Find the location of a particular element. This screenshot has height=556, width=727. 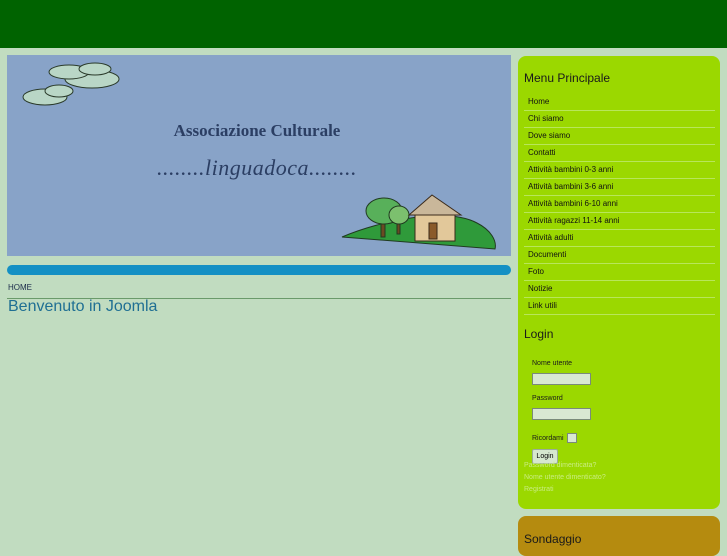

menu-item-home: Home is located at coordinates (619, 102).